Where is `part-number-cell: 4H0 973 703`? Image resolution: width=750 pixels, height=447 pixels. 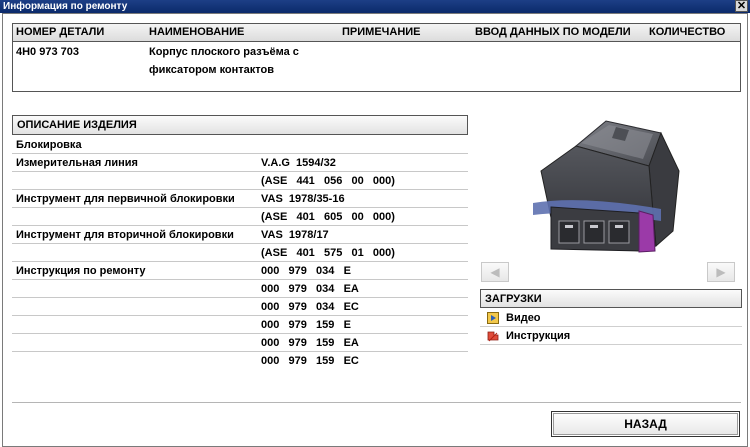
part-number-cell: 4H0 973 703 is located at coordinates (47, 52).